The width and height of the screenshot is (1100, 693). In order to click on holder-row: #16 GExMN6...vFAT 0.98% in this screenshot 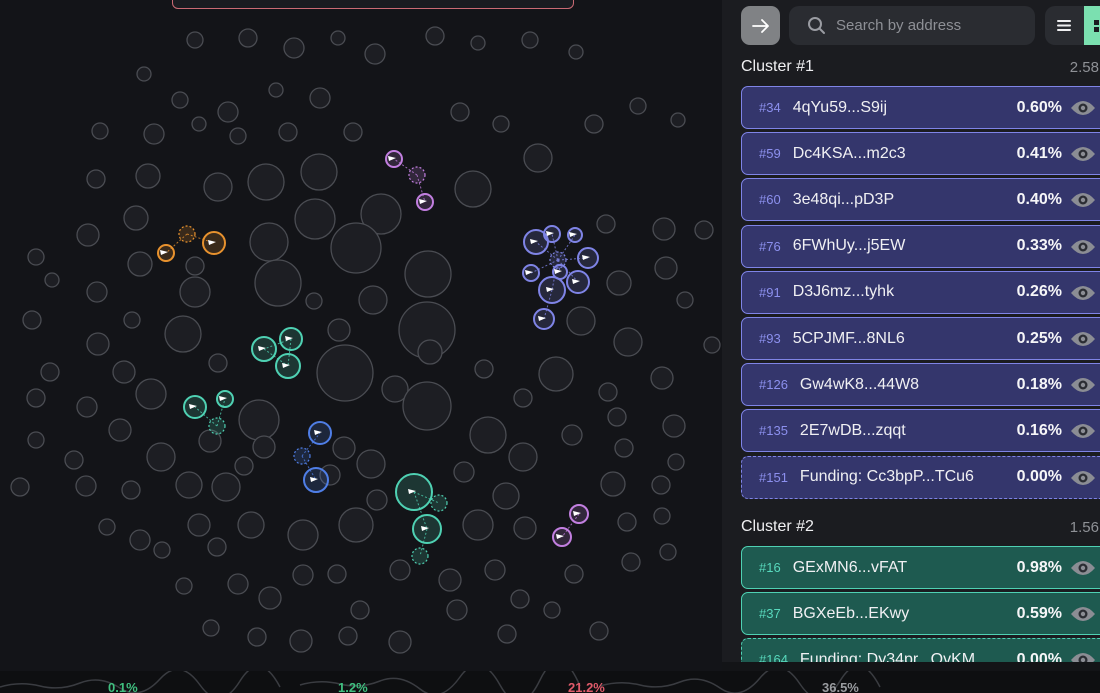, I will do `click(920, 567)`.